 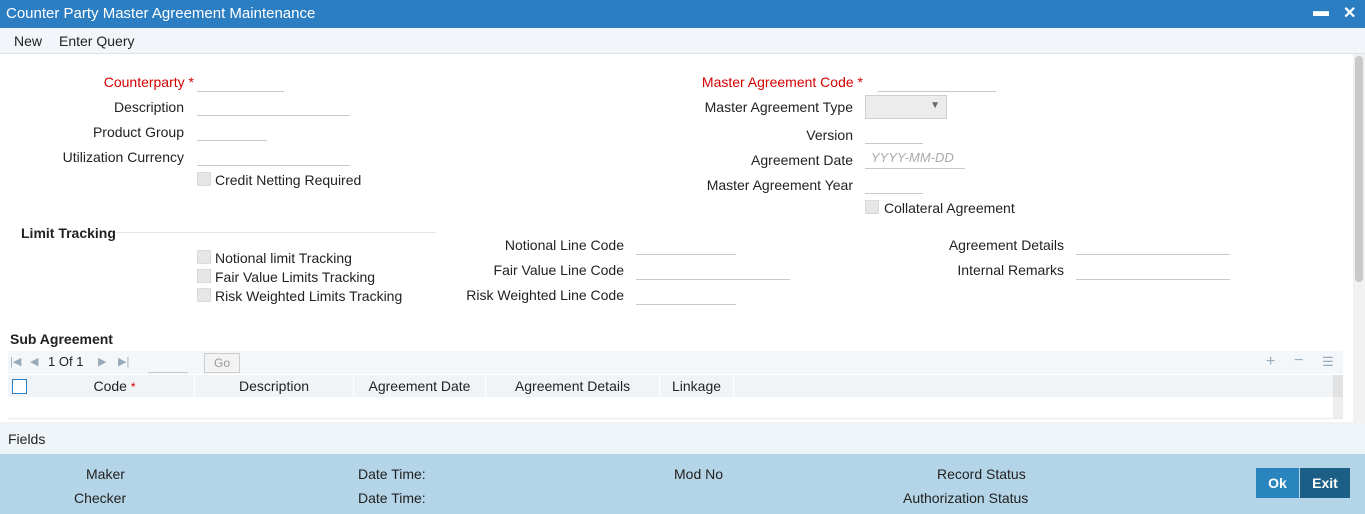 I want to click on checker-label: Checker, so click(x=100, y=498).